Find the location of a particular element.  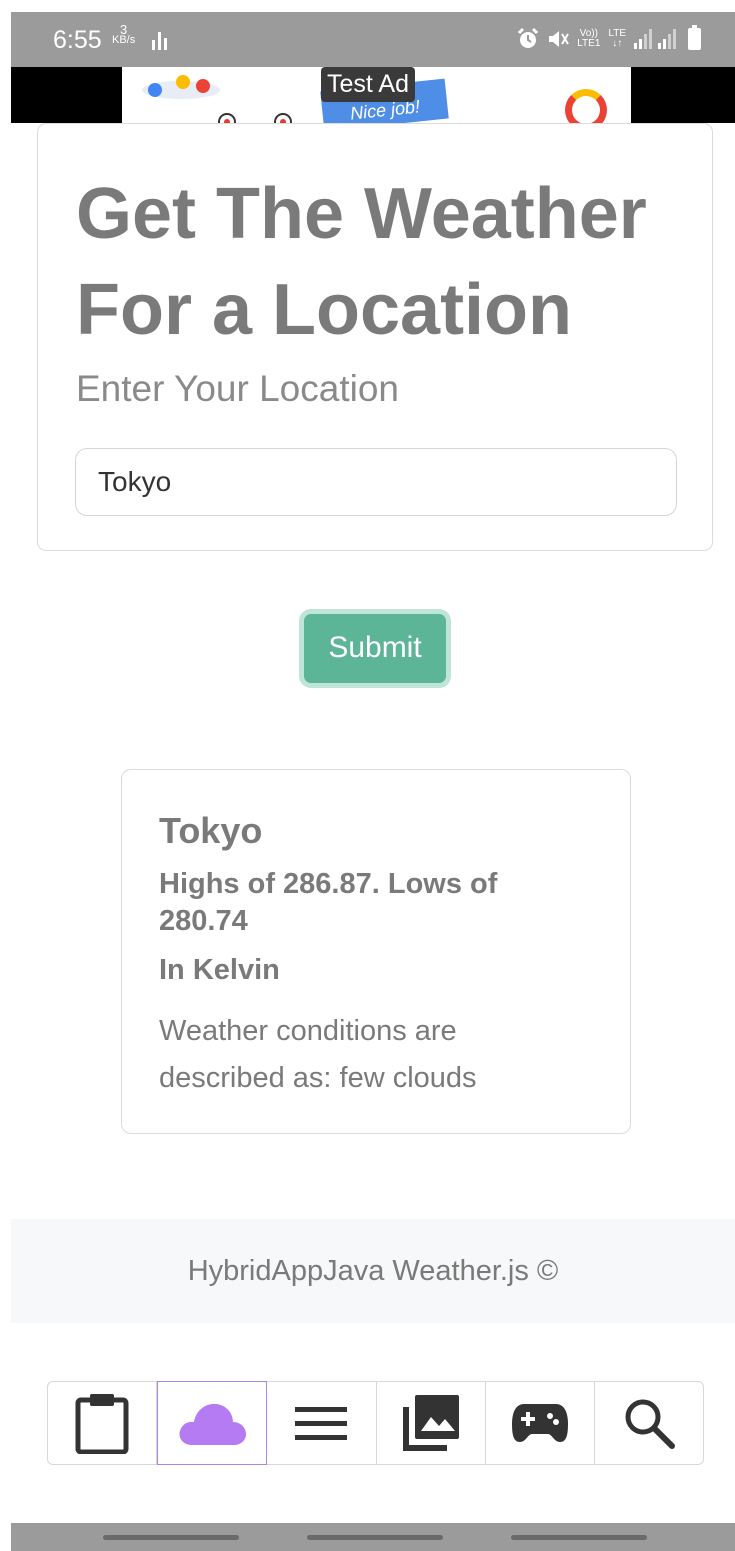

alarm-icon is located at coordinates (528, 38).